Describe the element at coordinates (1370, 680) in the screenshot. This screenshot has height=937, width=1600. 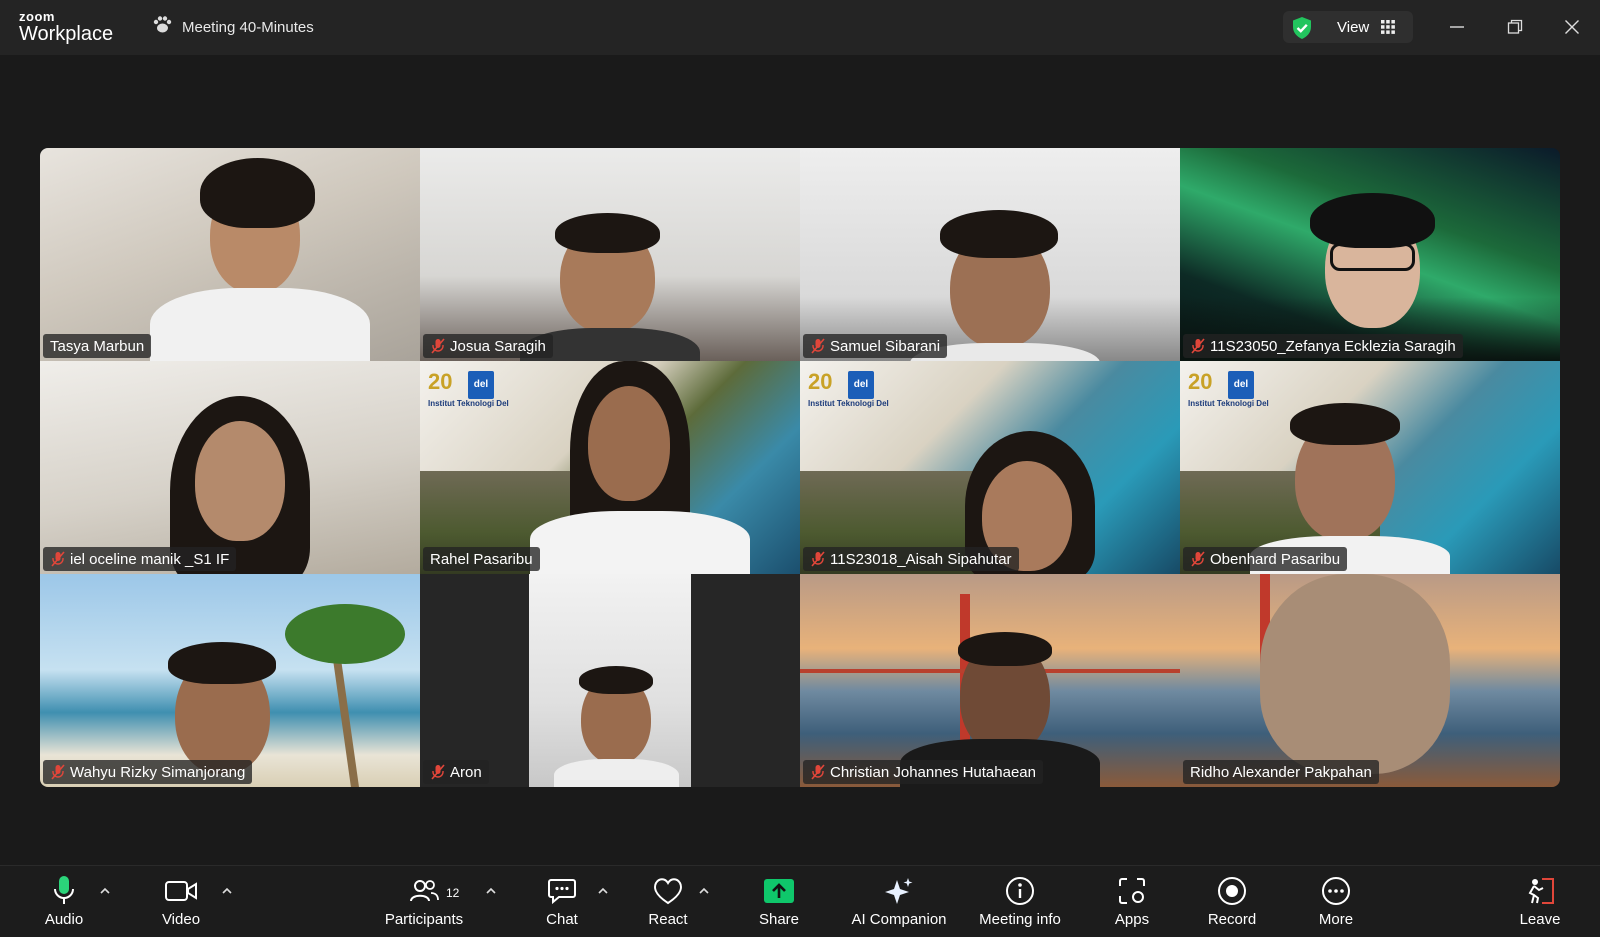
I see `video-tile-ridho: Ridho Alexander Pakpahan` at that location.